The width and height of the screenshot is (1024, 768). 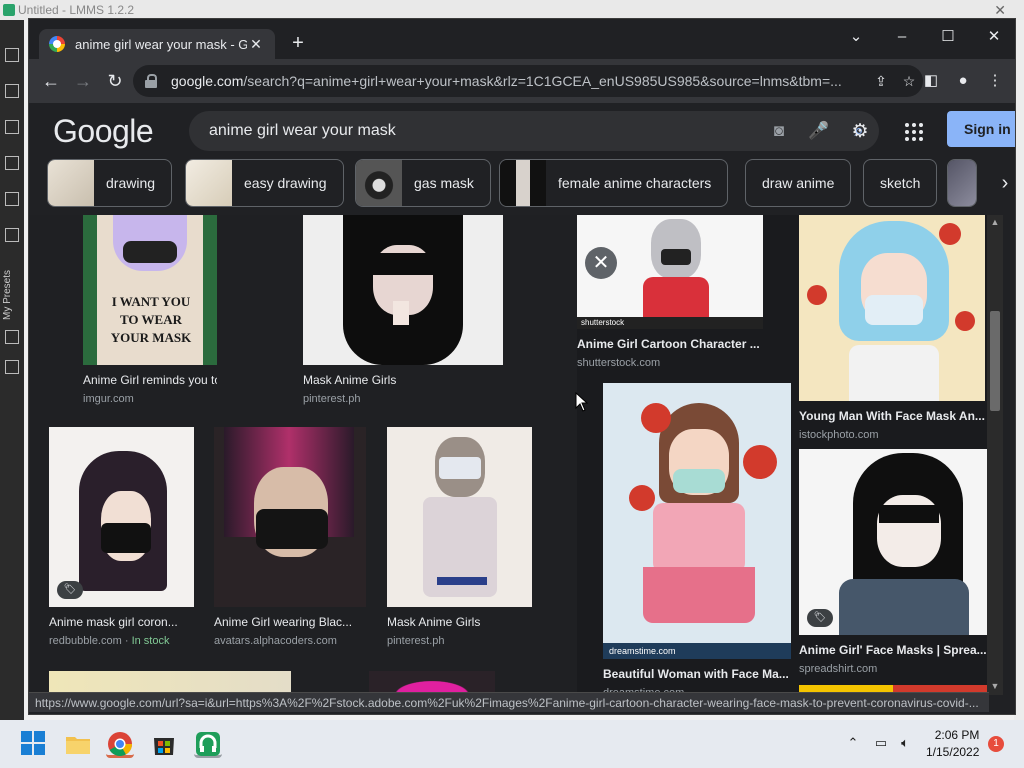 I want to click on background-sidebar: My Presets, so click(x=12, y=370).